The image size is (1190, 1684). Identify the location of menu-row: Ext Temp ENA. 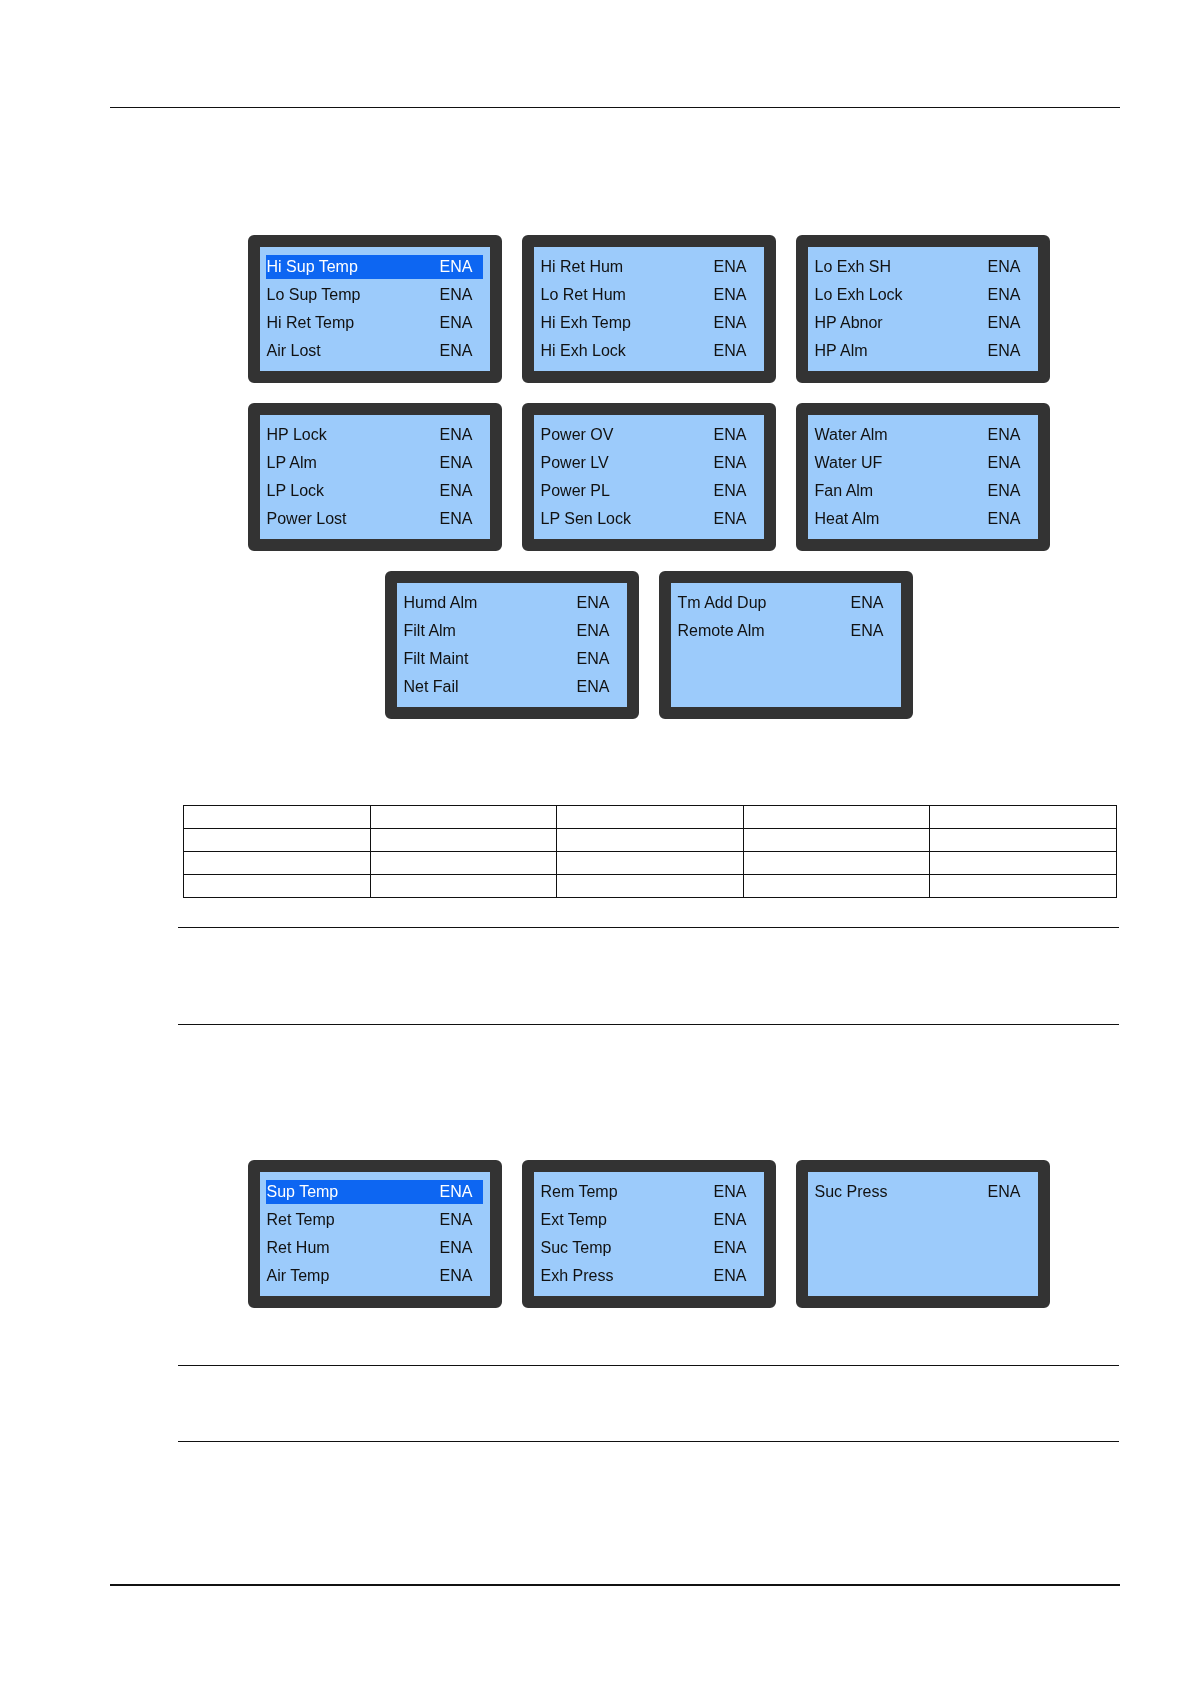
(648, 1220).